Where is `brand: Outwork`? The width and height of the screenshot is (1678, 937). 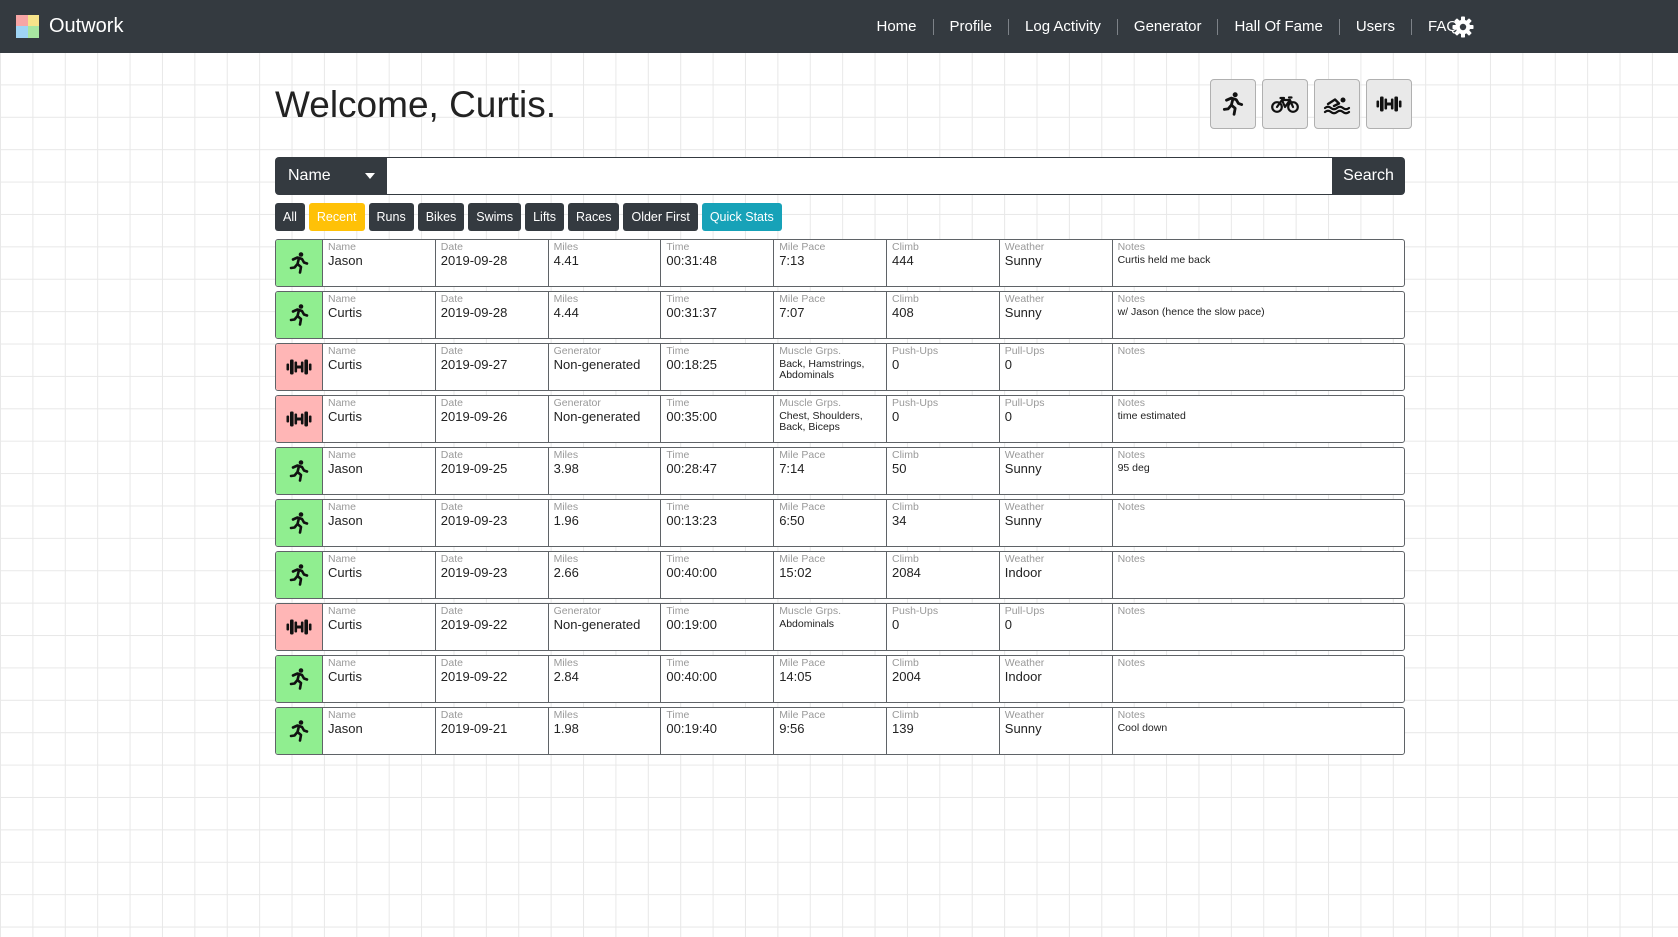 brand: Outwork is located at coordinates (69, 26).